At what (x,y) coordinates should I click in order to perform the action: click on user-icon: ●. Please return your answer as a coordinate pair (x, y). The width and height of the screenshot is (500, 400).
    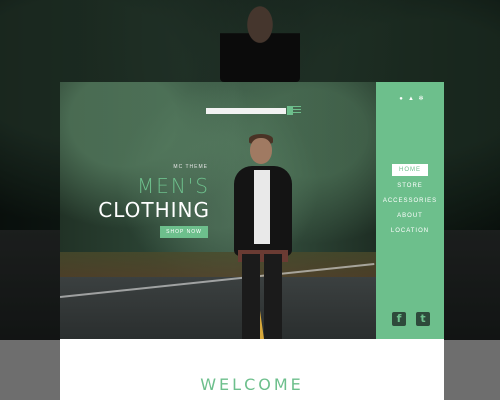
    Looking at the image, I should click on (401, 99).